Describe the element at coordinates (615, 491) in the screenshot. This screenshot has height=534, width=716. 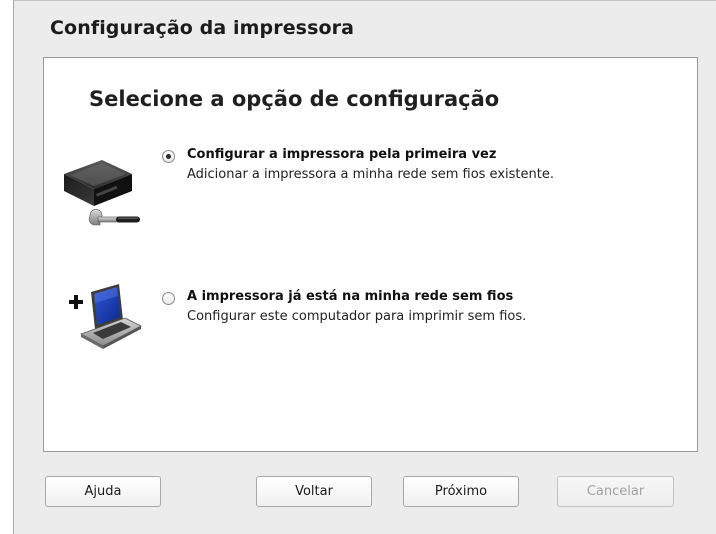
I see `cancel-button: Cancelar` at that location.